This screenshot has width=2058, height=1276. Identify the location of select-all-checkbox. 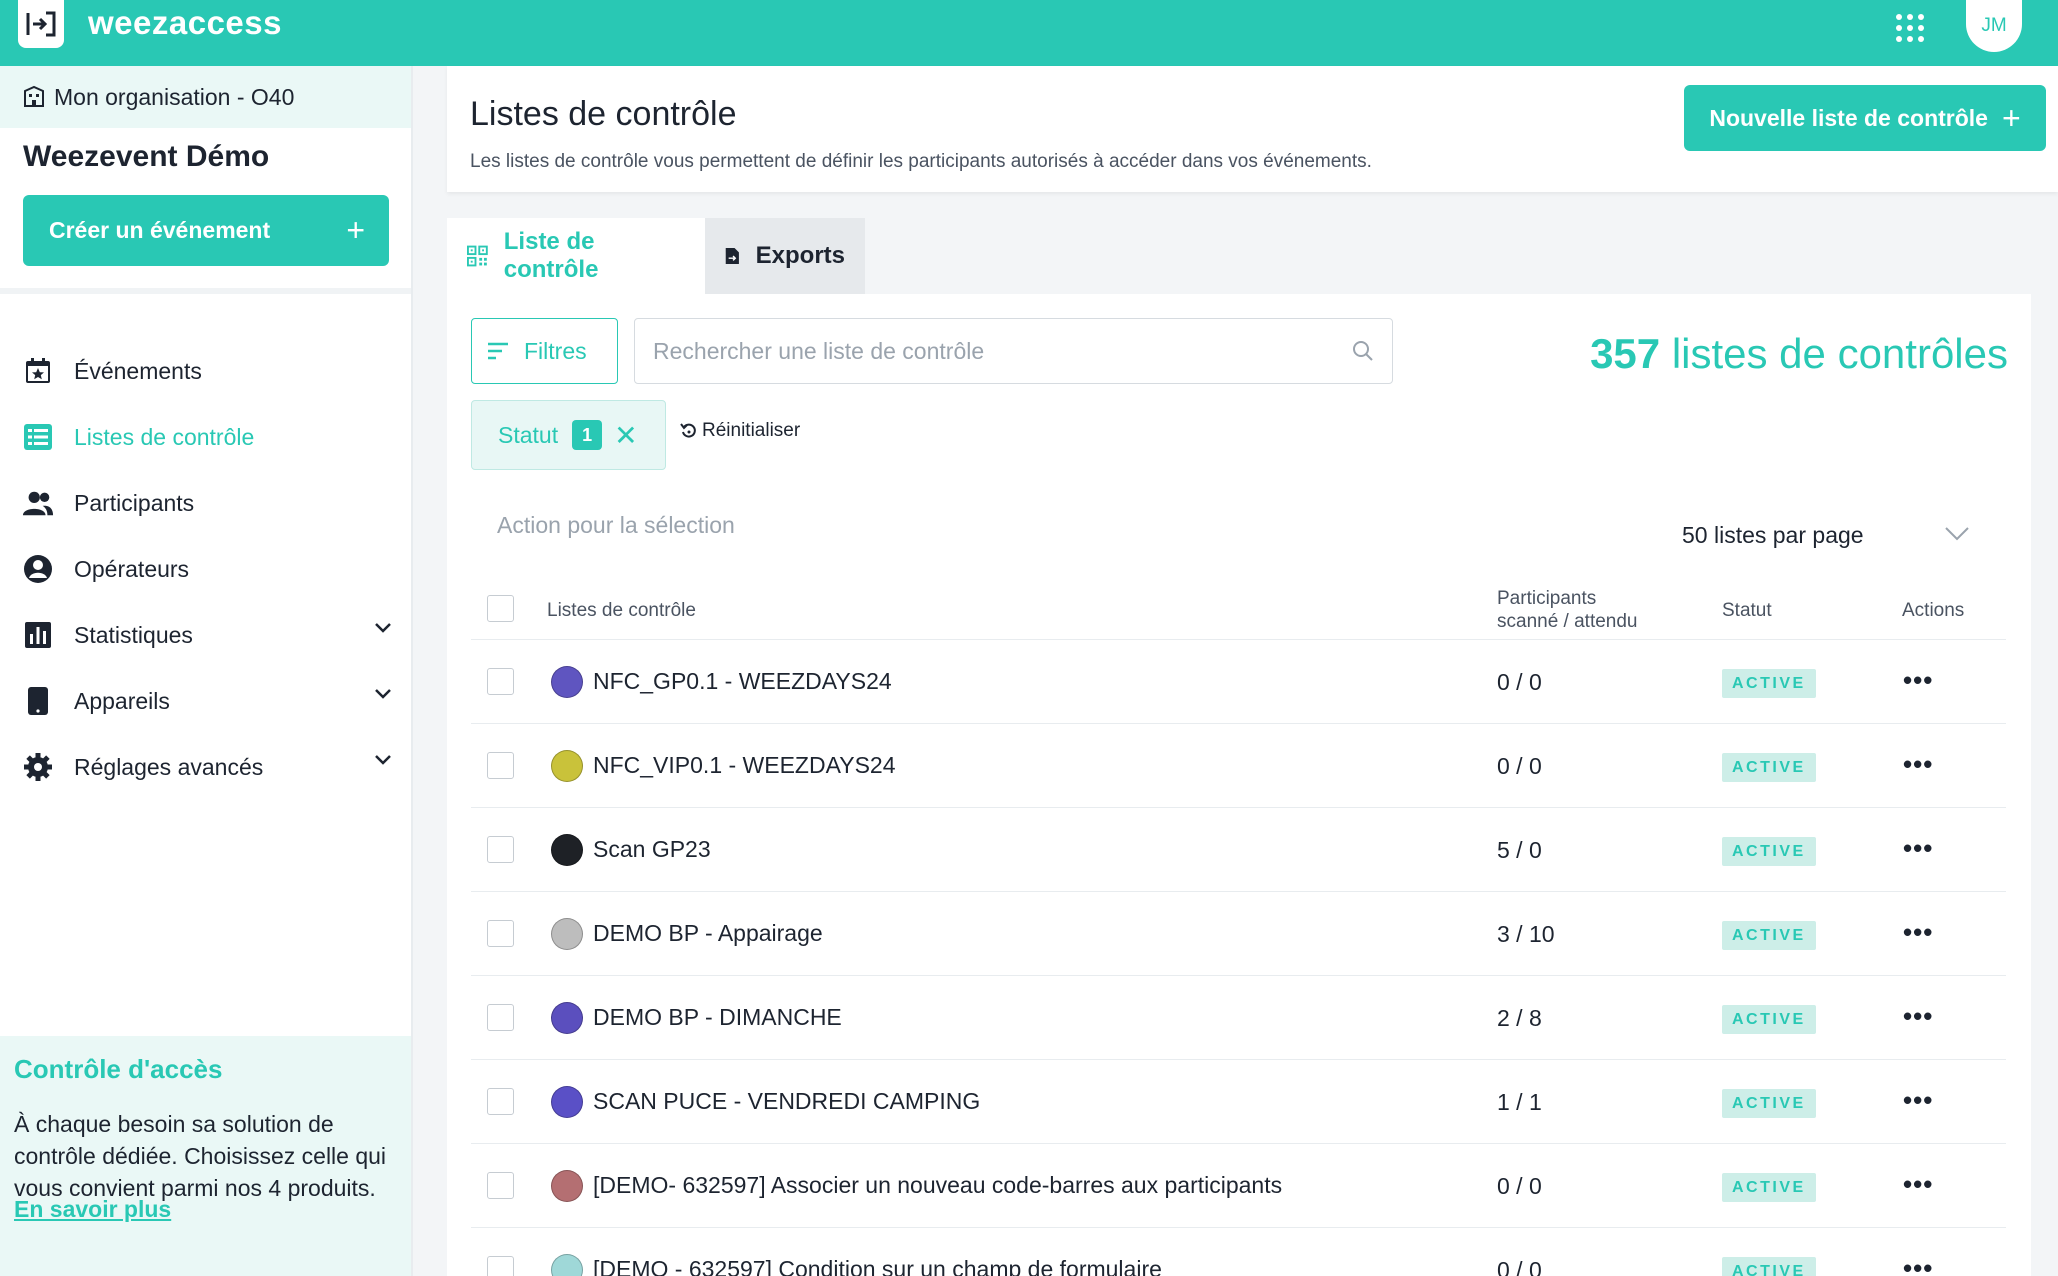
(500, 608).